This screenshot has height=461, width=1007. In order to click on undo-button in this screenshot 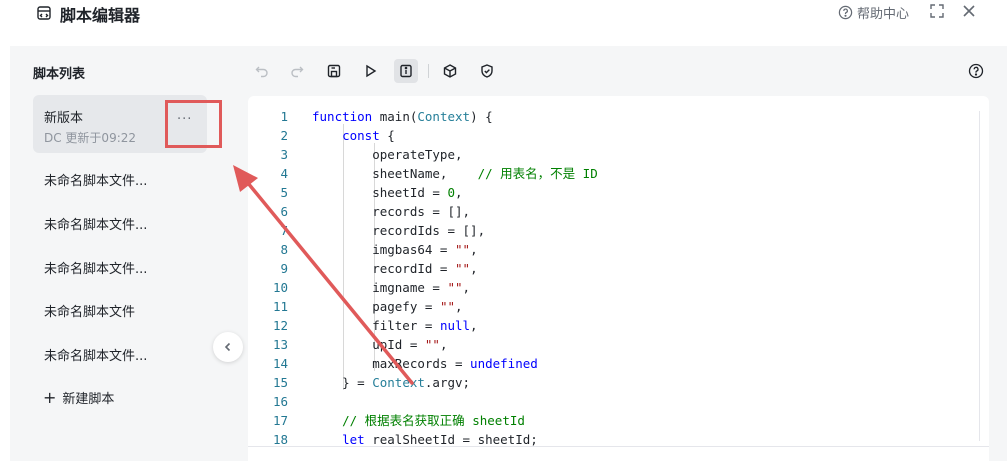, I will do `click(262, 71)`.